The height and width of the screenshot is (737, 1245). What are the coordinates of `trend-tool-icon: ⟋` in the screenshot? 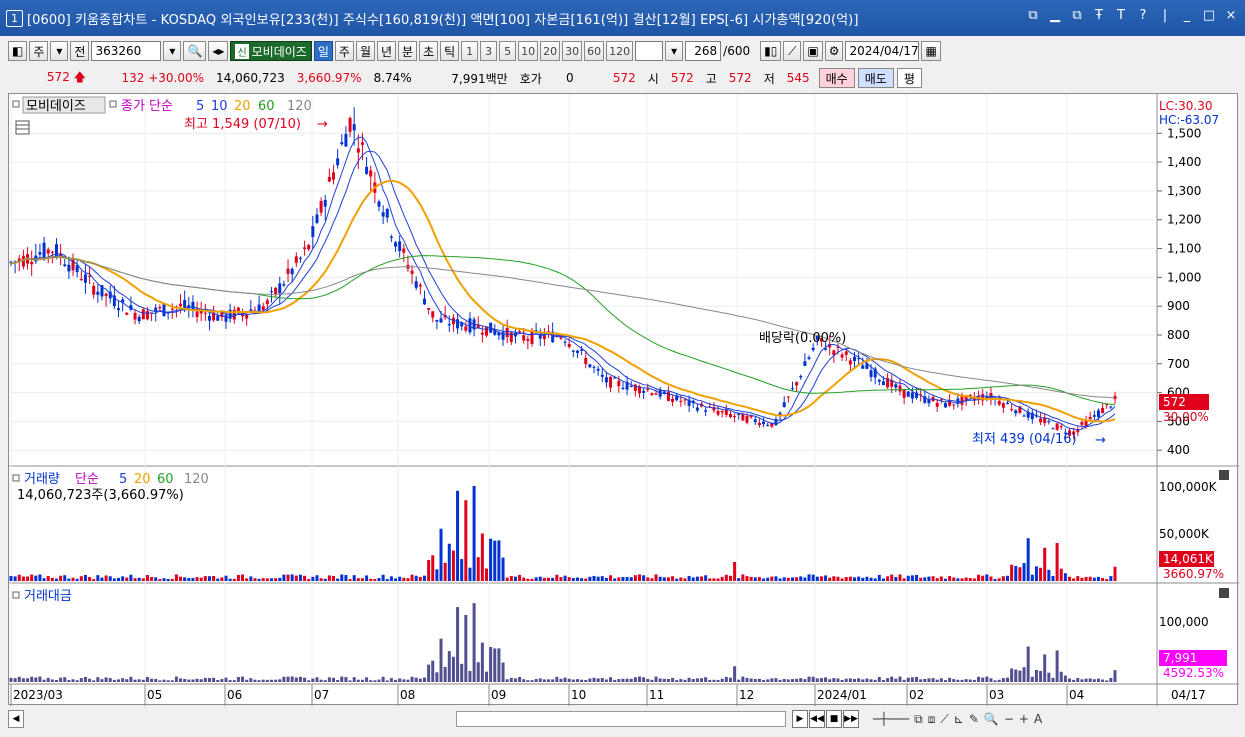 It's located at (944, 719).